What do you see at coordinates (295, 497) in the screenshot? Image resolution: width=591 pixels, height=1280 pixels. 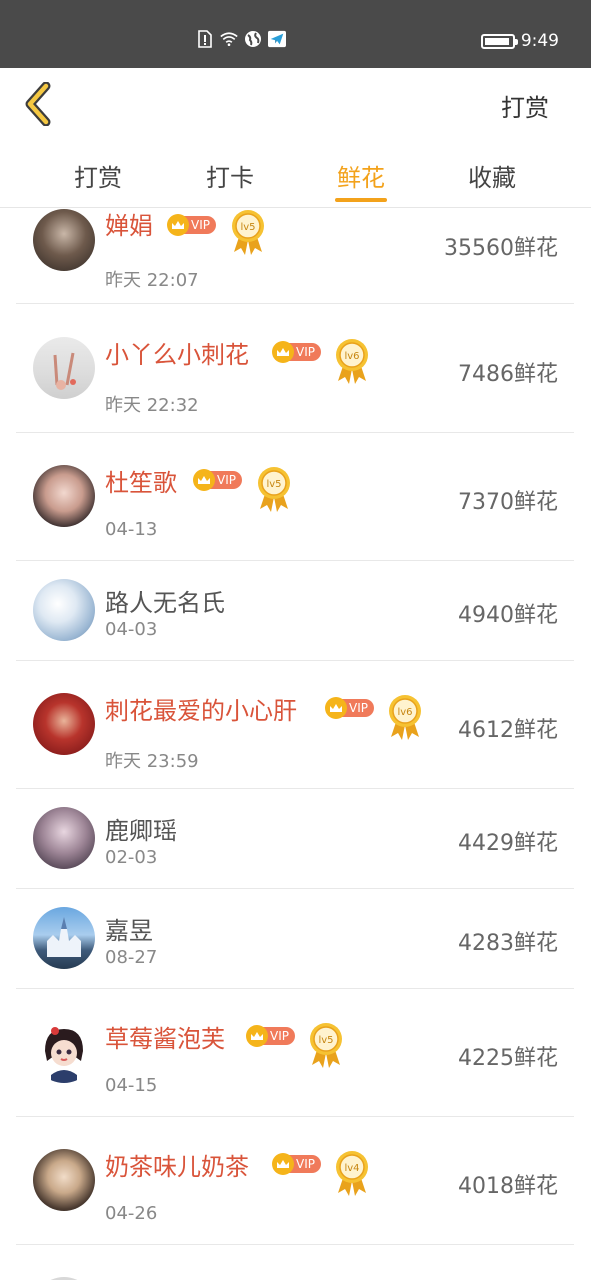 I see `list-item: 杜笙歌 VIP lv5 04-13 7370鲜花` at bounding box center [295, 497].